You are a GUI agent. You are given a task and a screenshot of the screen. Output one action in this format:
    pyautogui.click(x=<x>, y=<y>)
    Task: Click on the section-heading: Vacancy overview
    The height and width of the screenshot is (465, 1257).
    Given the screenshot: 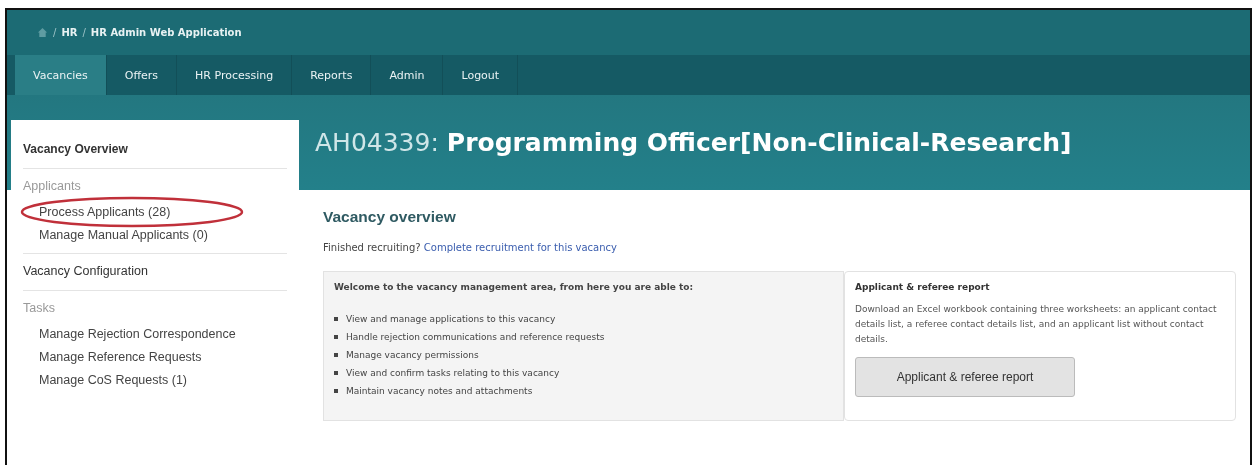 What is the action you would take?
    pyautogui.click(x=390, y=217)
    